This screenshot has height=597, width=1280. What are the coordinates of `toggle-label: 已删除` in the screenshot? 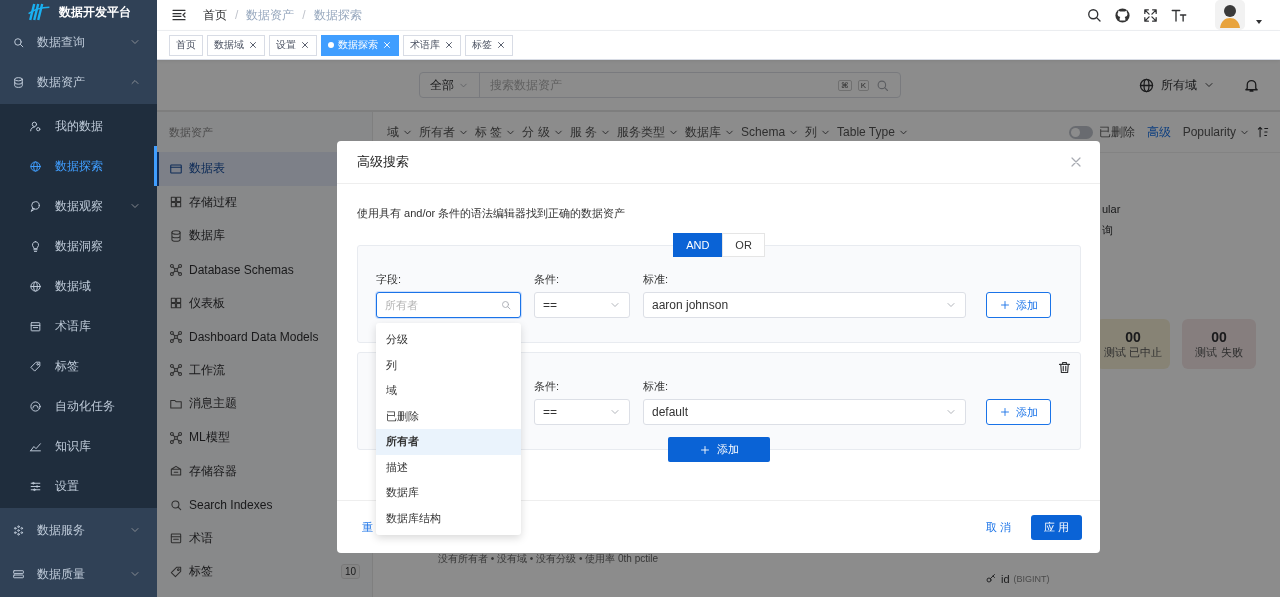 It's located at (1116, 132).